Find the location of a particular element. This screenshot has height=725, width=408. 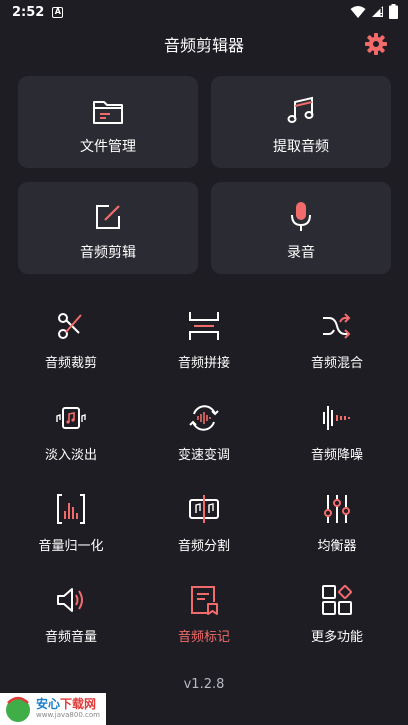

card-label: 录音 is located at coordinates (301, 253).